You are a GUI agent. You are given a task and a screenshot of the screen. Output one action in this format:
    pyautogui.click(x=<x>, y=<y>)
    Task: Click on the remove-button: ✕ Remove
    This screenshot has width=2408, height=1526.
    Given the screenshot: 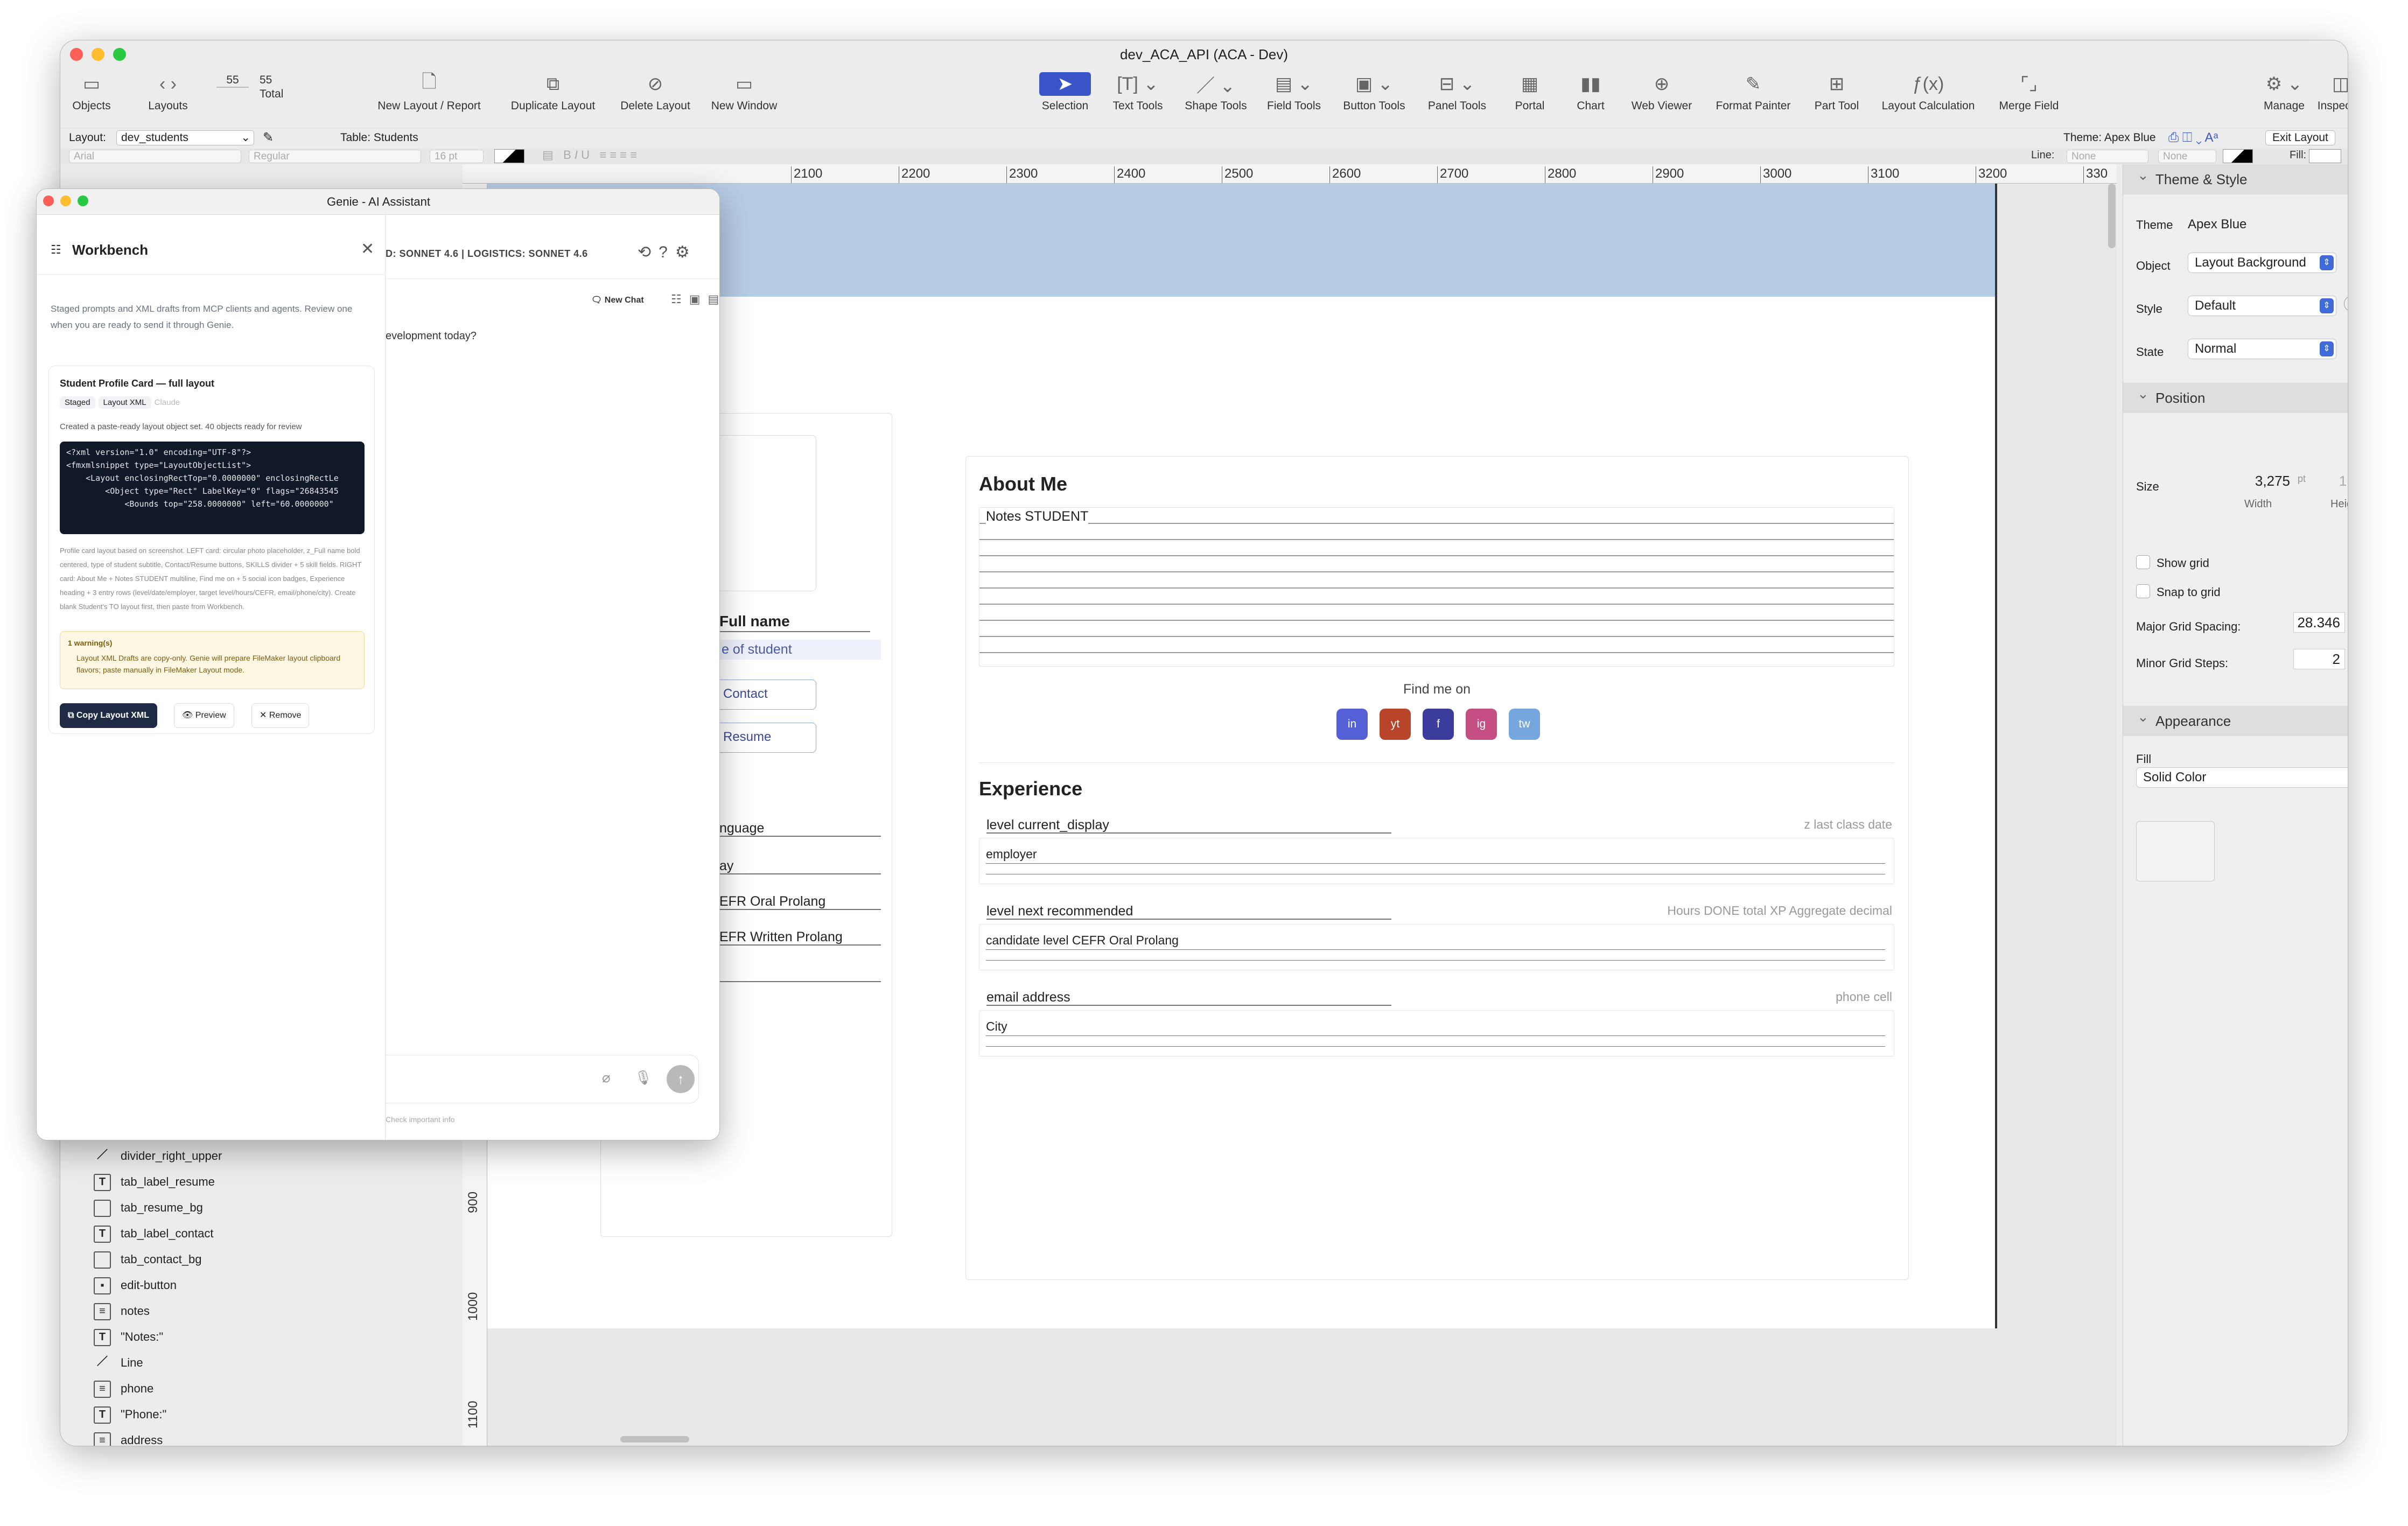 What is the action you would take?
    pyautogui.click(x=280, y=715)
    